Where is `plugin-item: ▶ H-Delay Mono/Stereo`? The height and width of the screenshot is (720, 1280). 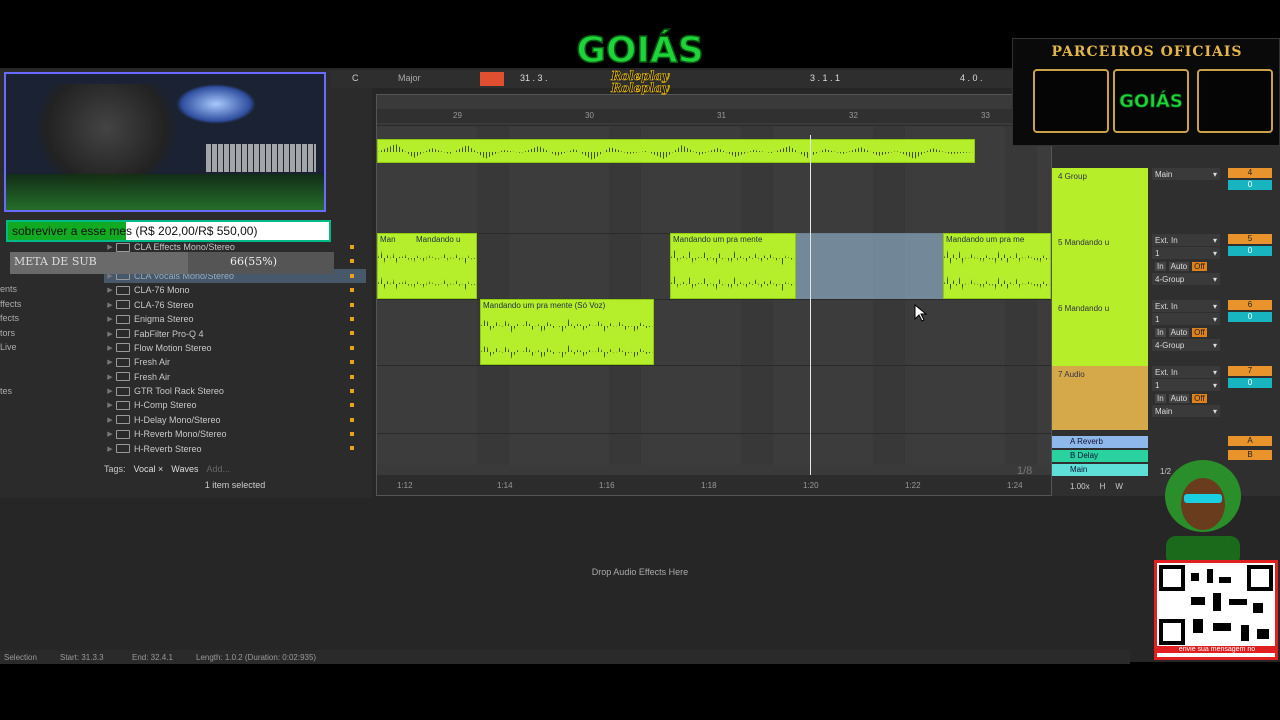
plugin-item: ▶ H-Delay Mono/Stereo is located at coordinates (235, 420).